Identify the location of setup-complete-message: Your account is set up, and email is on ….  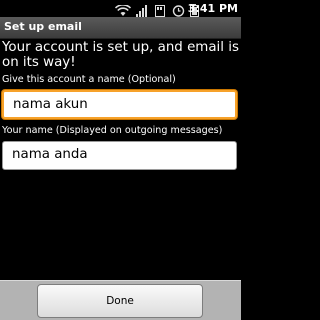
(120, 55).